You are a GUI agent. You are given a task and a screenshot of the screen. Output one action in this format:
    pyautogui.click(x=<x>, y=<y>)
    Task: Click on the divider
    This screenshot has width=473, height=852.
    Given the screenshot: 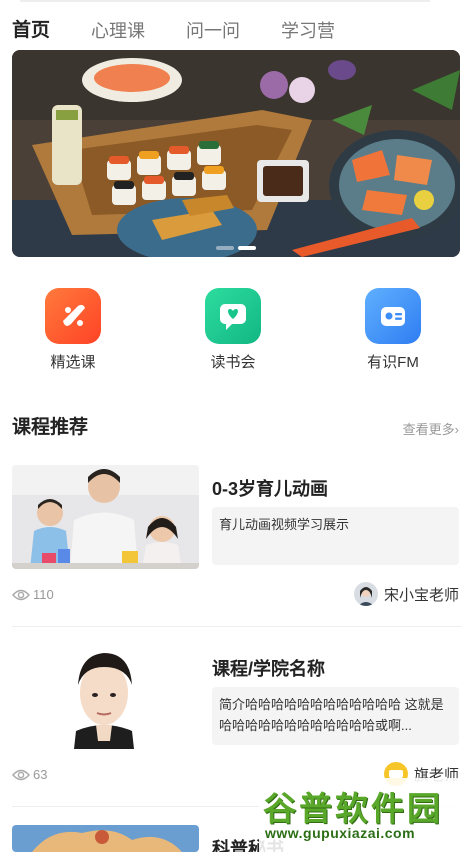 What is the action you would take?
    pyautogui.click(x=236, y=626)
    